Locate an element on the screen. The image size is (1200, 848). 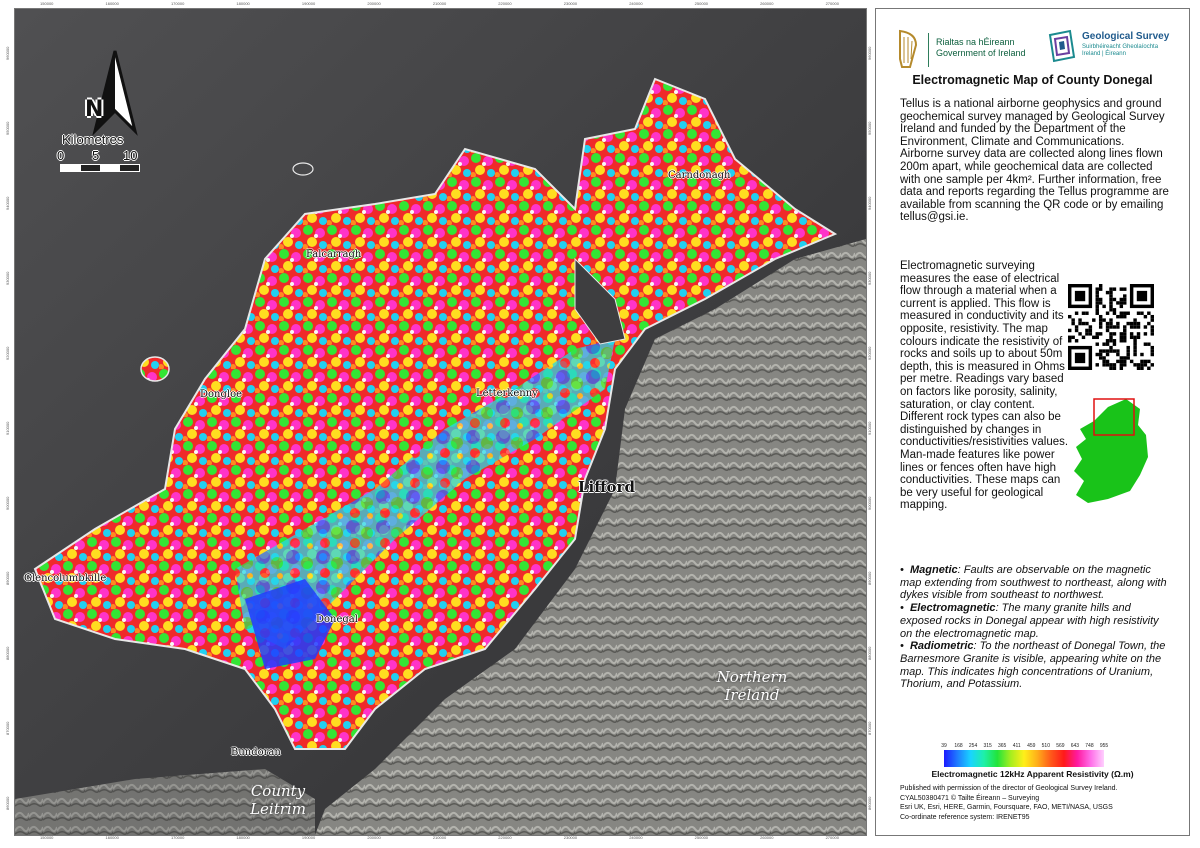
legend-tick-label: 39 is located at coordinates (944, 746).